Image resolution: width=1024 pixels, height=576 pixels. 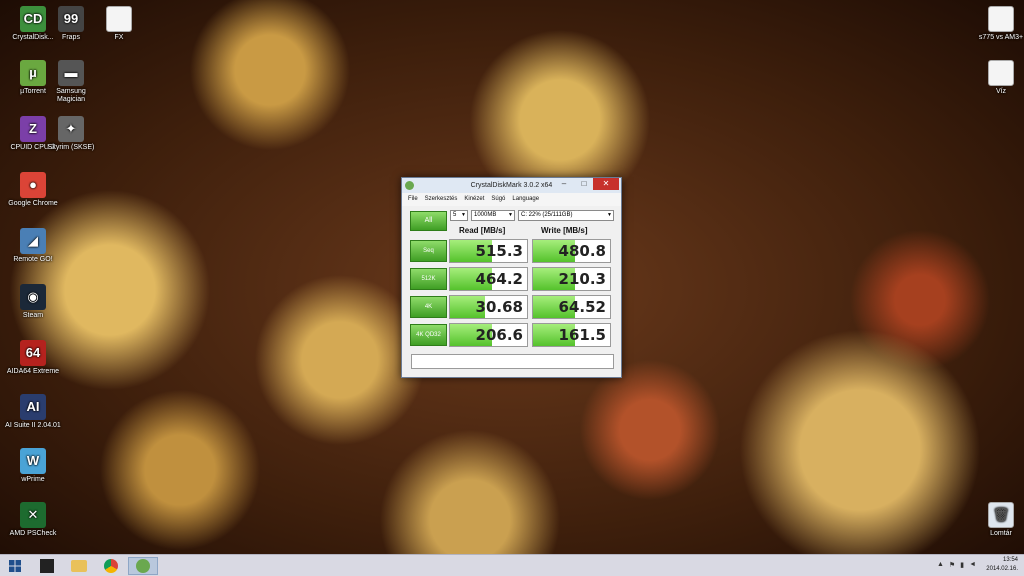 What do you see at coordinates (33, 371) in the screenshot?
I see `desktop-icon-label: AIDA64 Extreme` at bounding box center [33, 371].